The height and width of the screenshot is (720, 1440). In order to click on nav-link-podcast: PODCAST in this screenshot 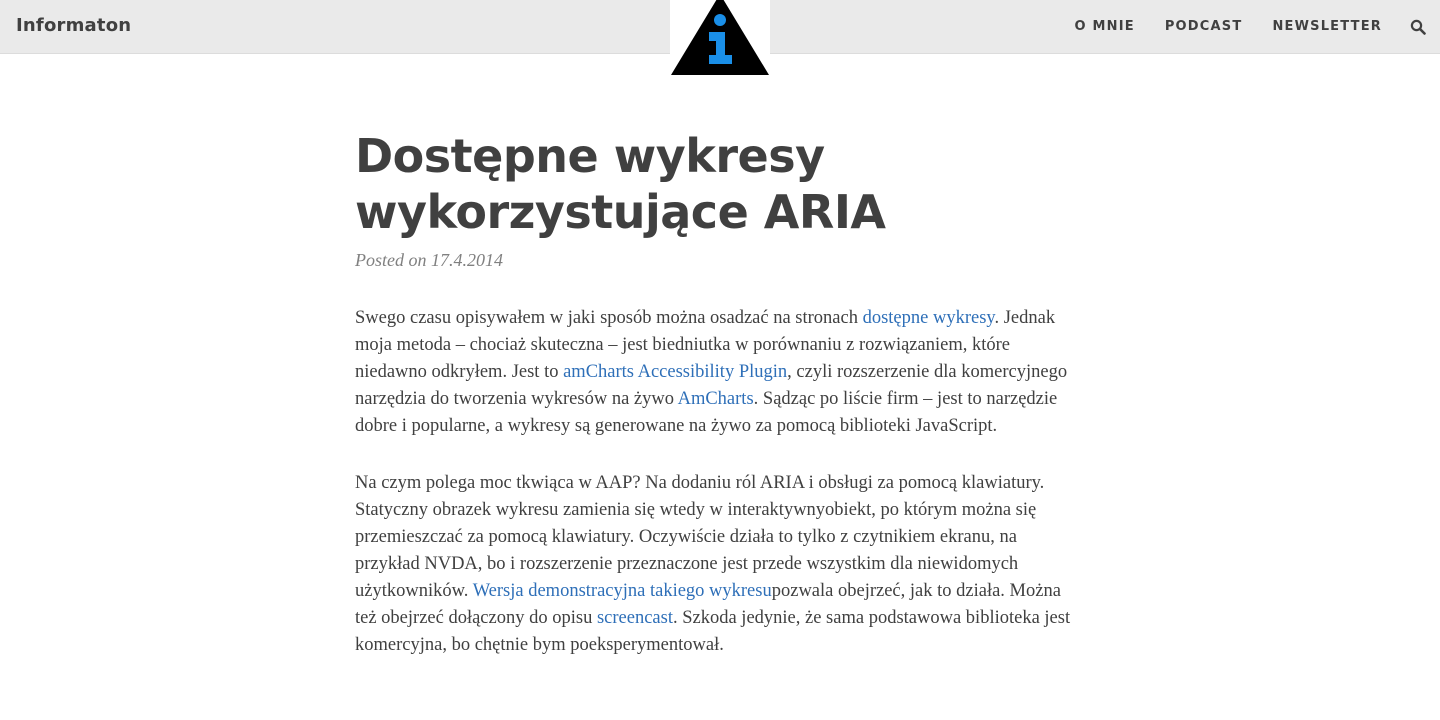, I will do `click(1204, 26)`.